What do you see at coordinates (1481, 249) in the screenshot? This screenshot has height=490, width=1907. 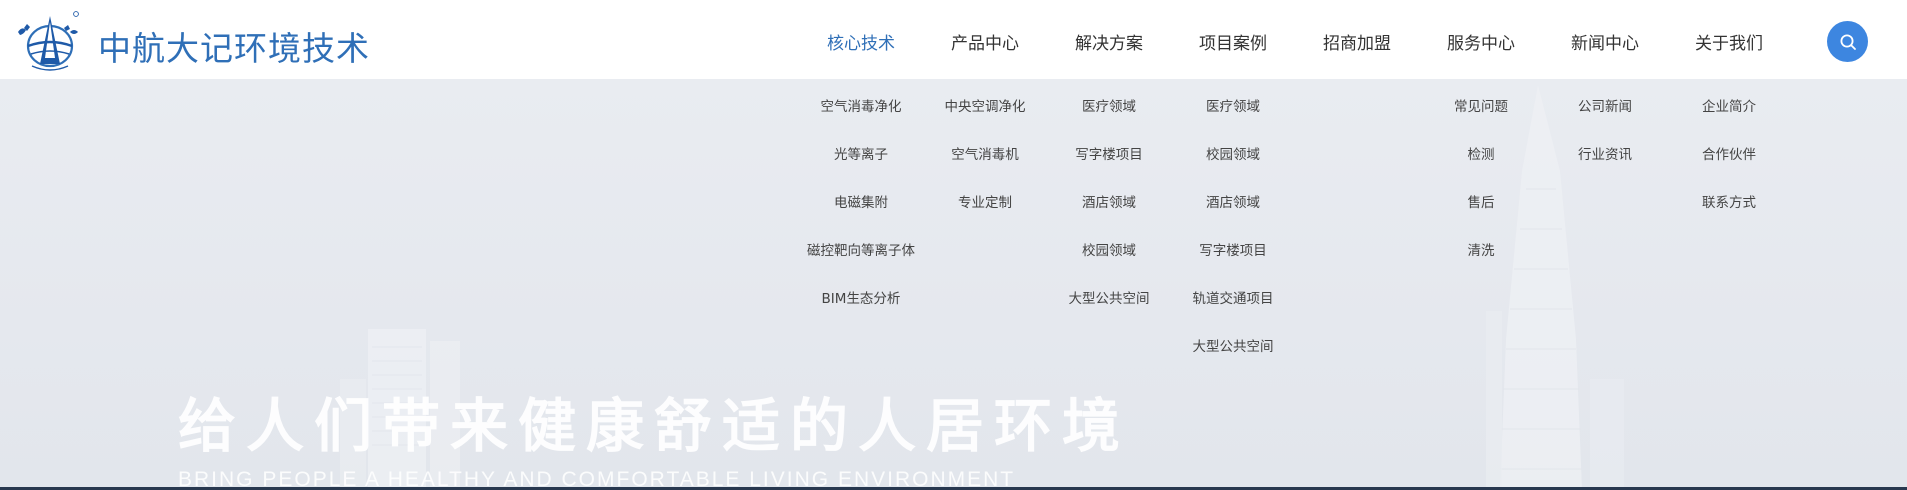 I see `dropdown-link: 清洗` at bounding box center [1481, 249].